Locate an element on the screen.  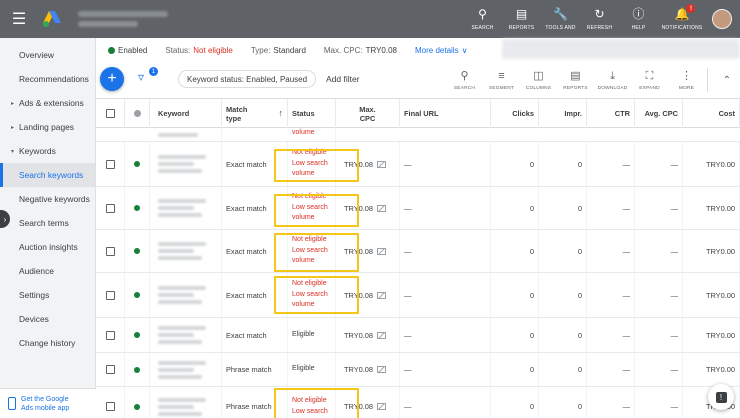
download-tool-button: ⤓ DOWNLOAD is located at coordinates (612, 80).